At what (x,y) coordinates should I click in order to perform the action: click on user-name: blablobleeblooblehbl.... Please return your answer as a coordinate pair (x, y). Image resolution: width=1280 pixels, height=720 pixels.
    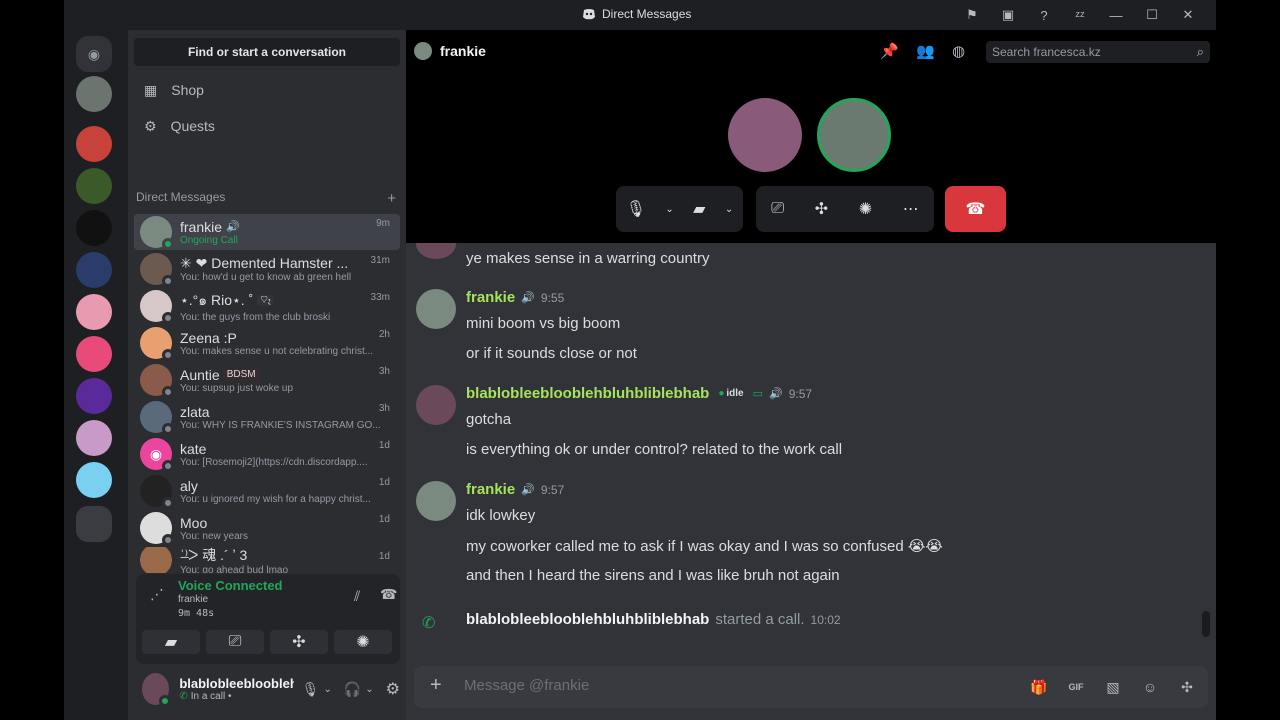
    Looking at the image, I should click on (236, 683).